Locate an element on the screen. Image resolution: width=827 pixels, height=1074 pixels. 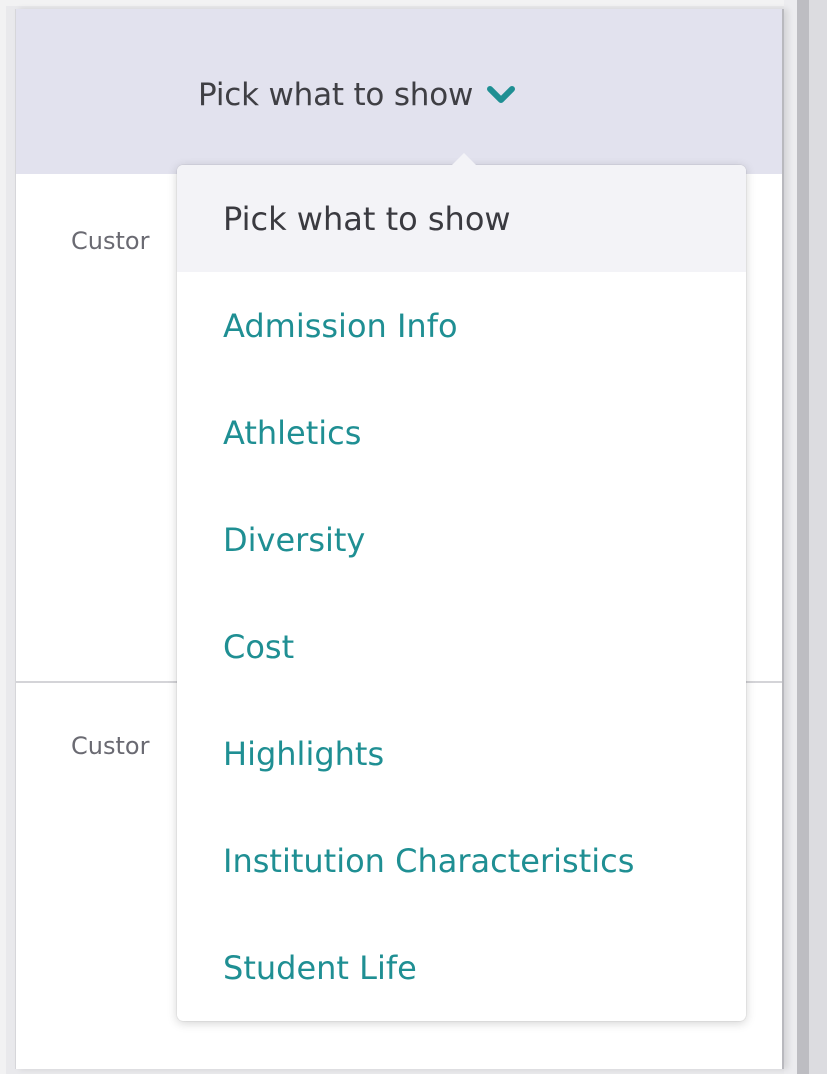
dropdown-item-highlights: Highlights is located at coordinates (461, 753).